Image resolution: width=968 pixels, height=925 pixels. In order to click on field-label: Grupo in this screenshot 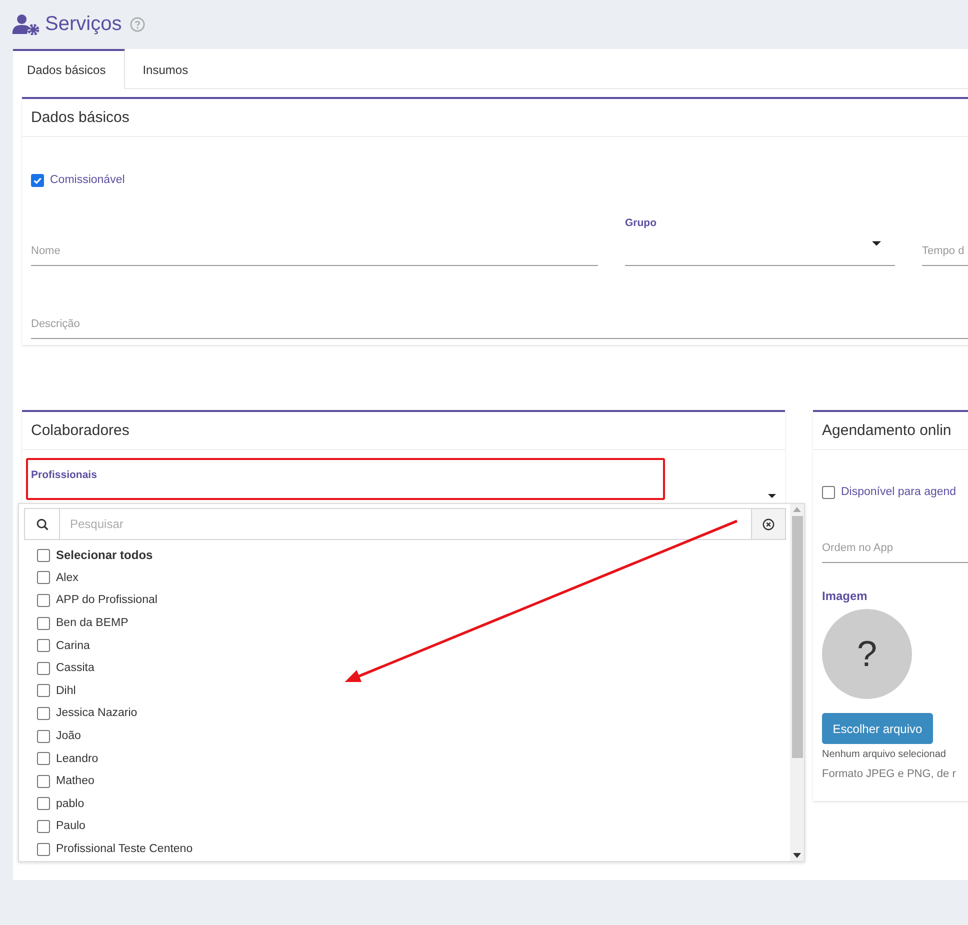, I will do `click(640, 223)`.